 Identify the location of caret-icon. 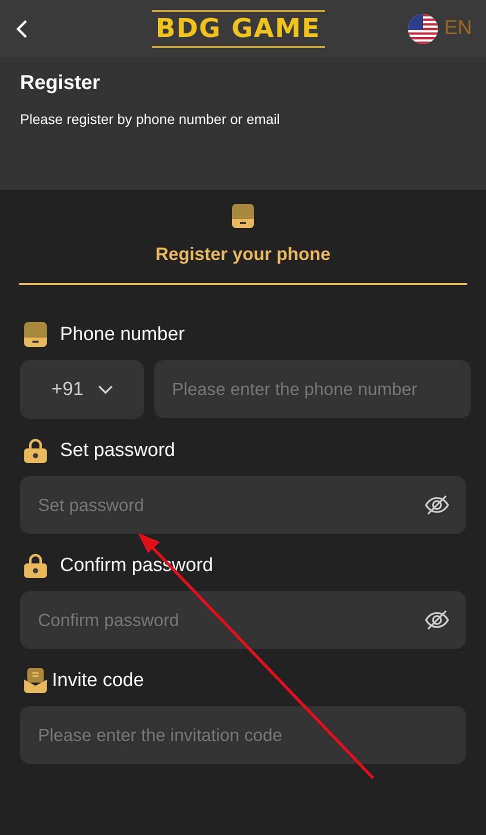
(105, 389).